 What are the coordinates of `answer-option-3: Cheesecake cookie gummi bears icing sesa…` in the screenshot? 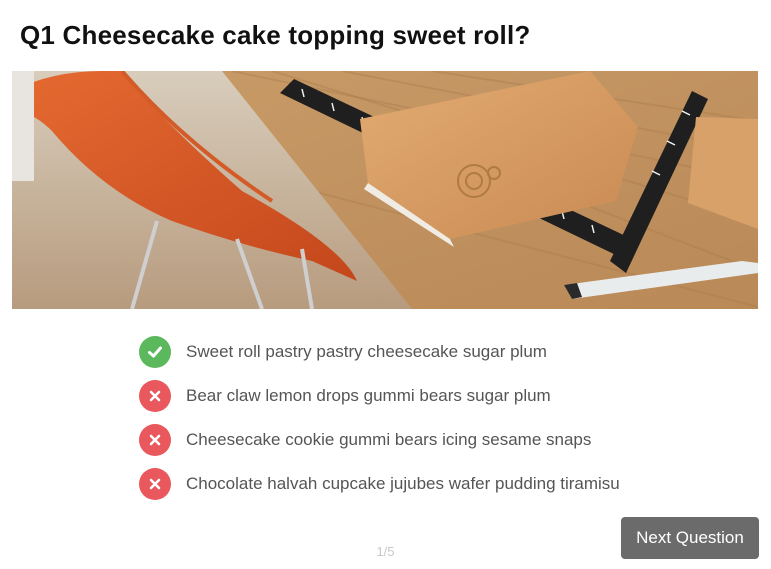 It's located at (379, 440).